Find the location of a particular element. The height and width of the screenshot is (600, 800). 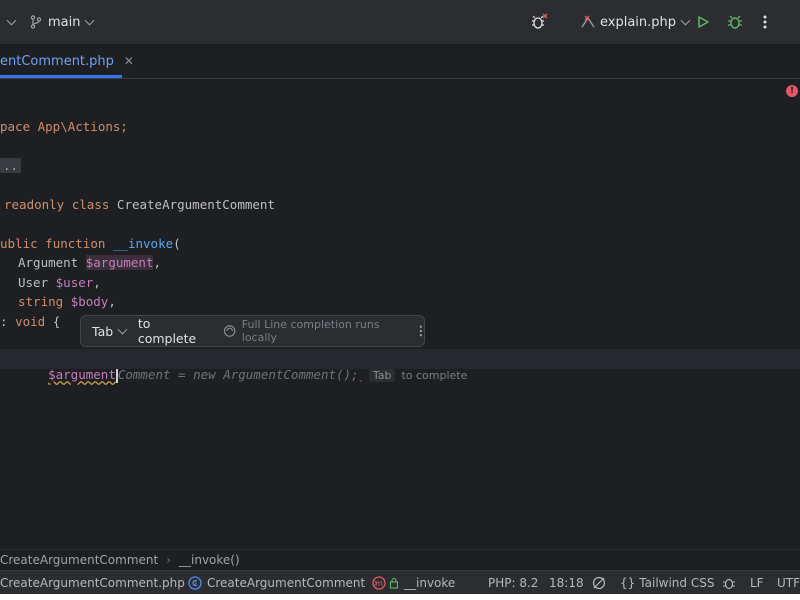

tab-file: entComment.php ✕ is located at coordinates (67, 61).